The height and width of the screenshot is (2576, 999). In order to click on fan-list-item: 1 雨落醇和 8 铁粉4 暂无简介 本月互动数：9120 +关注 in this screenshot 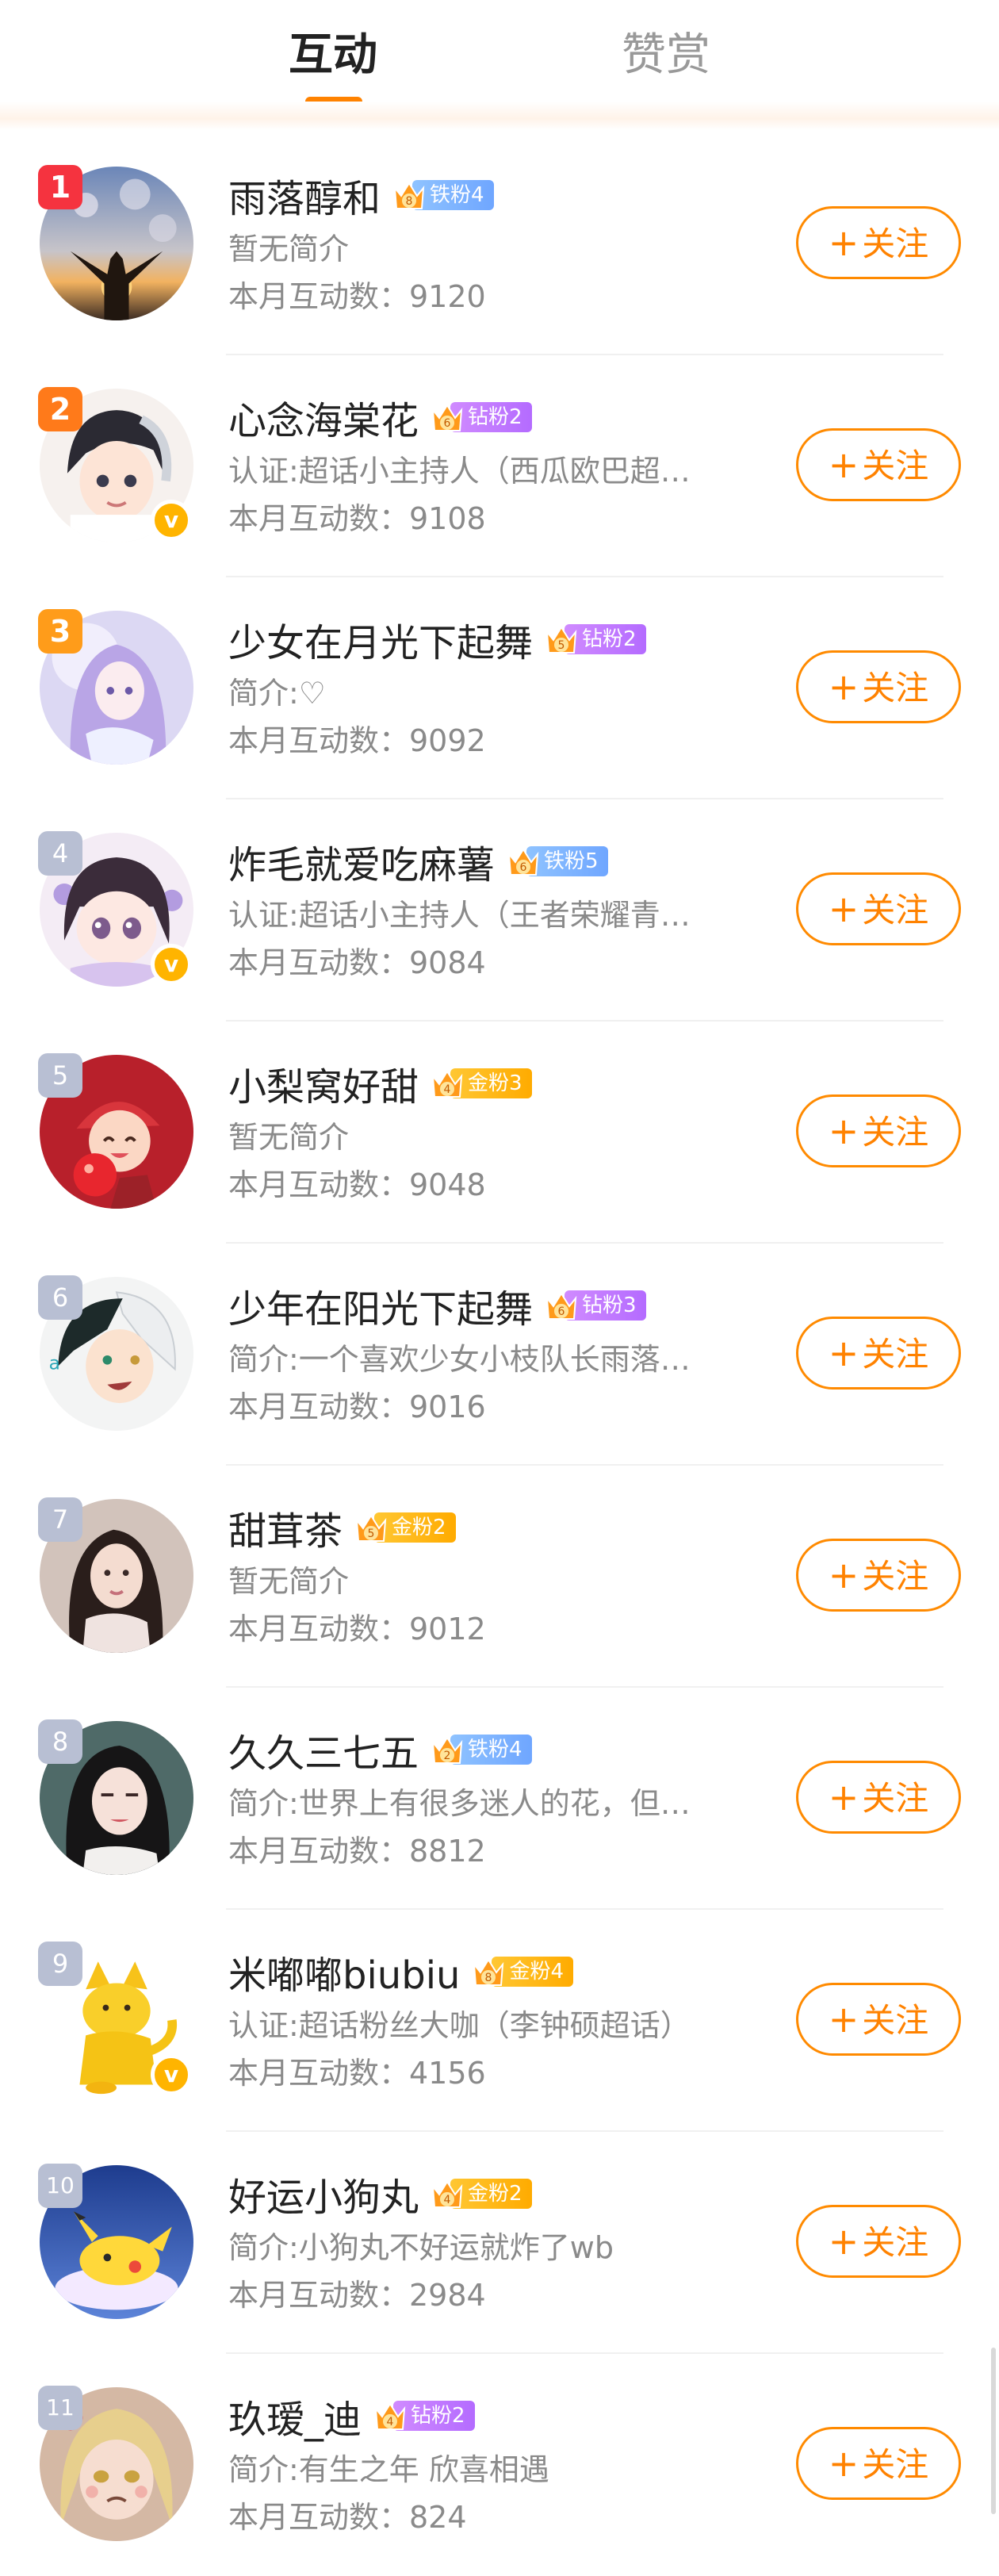, I will do `click(499, 244)`.